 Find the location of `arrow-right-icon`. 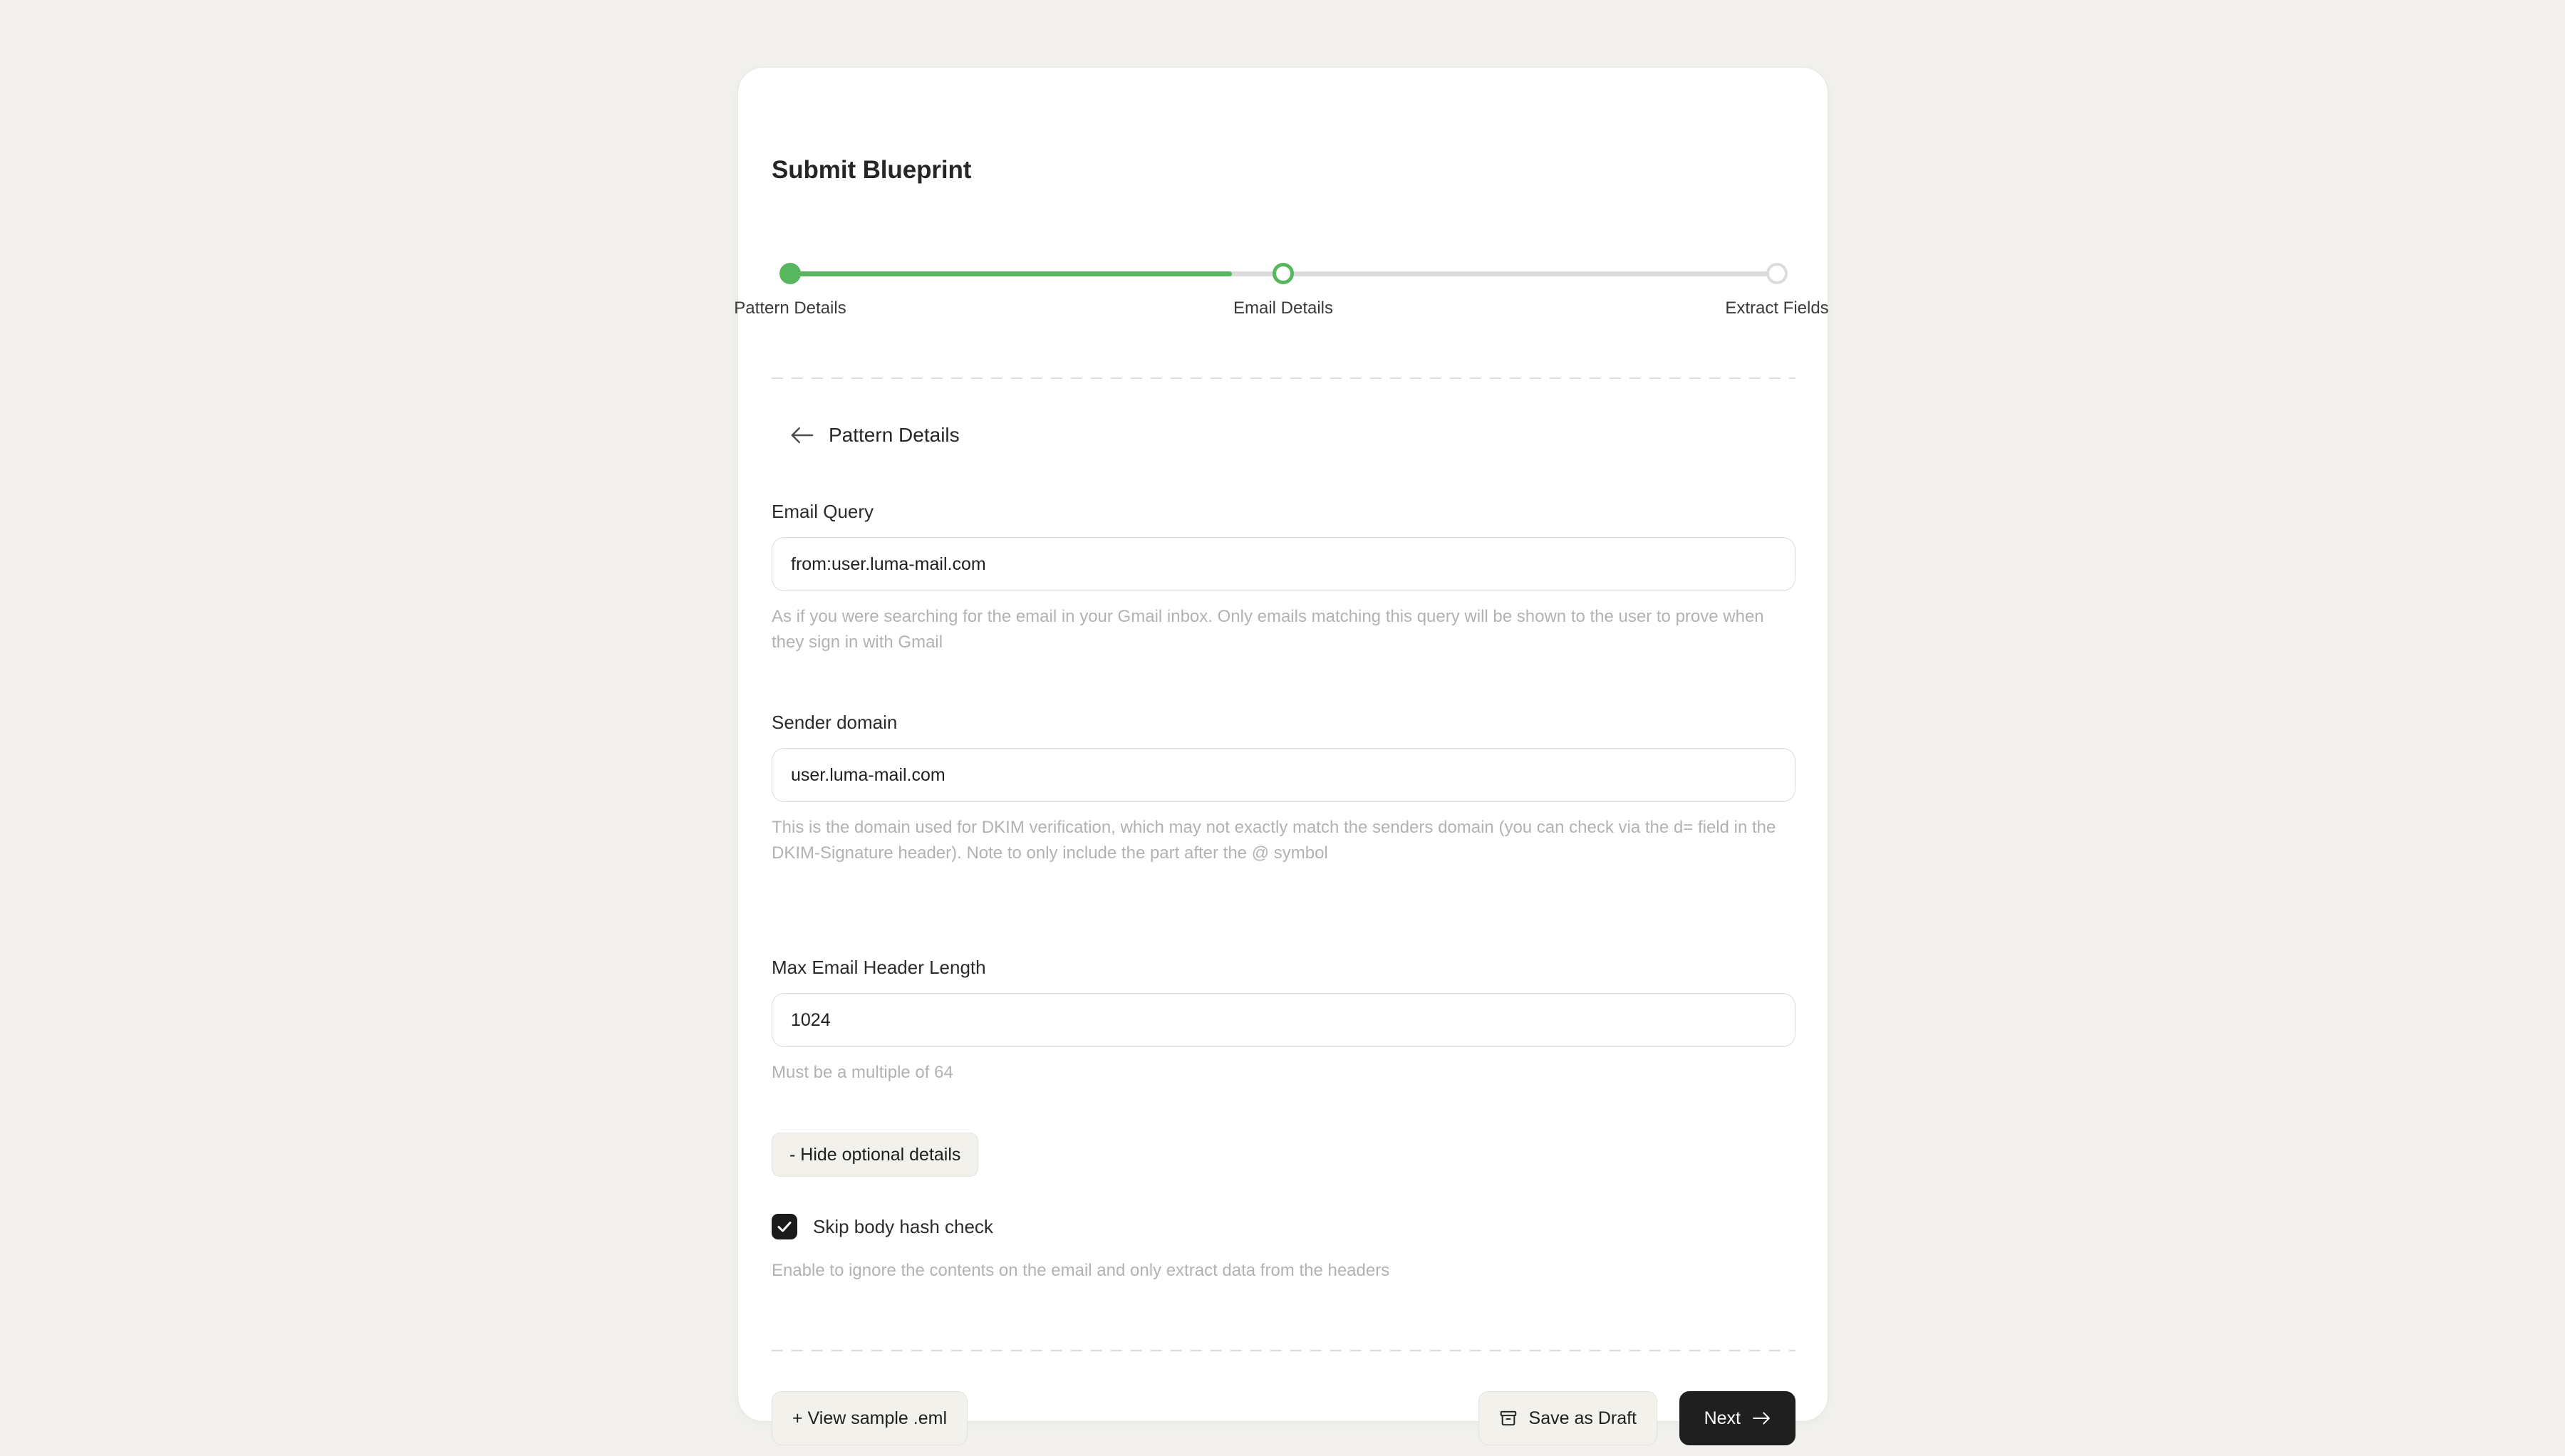

arrow-right-icon is located at coordinates (1761, 1418).